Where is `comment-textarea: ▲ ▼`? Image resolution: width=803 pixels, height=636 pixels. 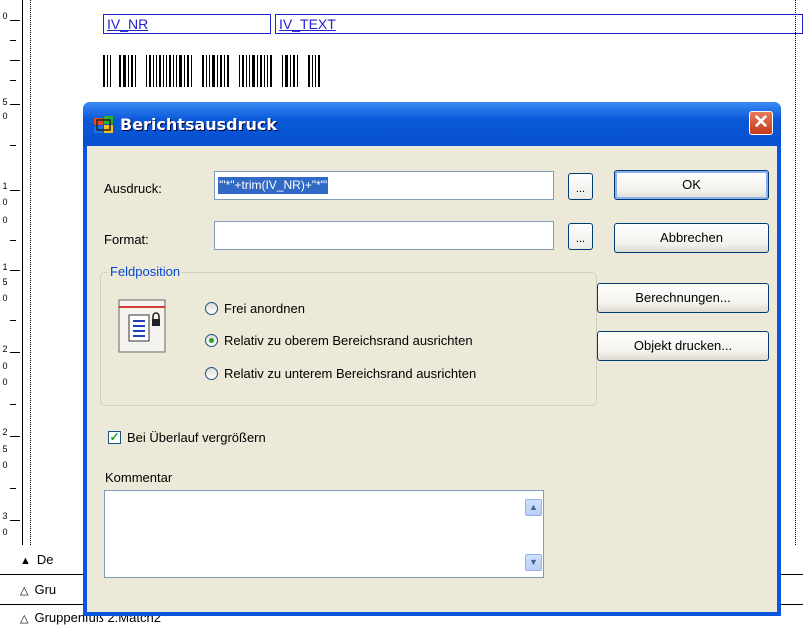
comment-textarea: ▲ ▼ is located at coordinates (324, 534).